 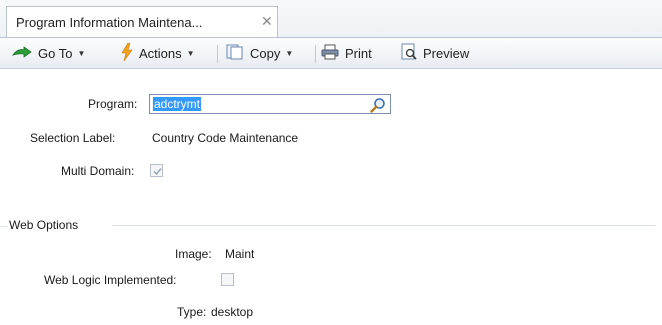 What do you see at coordinates (98, 171) in the screenshot?
I see `multi-domain-label: Multi Domain:` at bounding box center [98, 171].